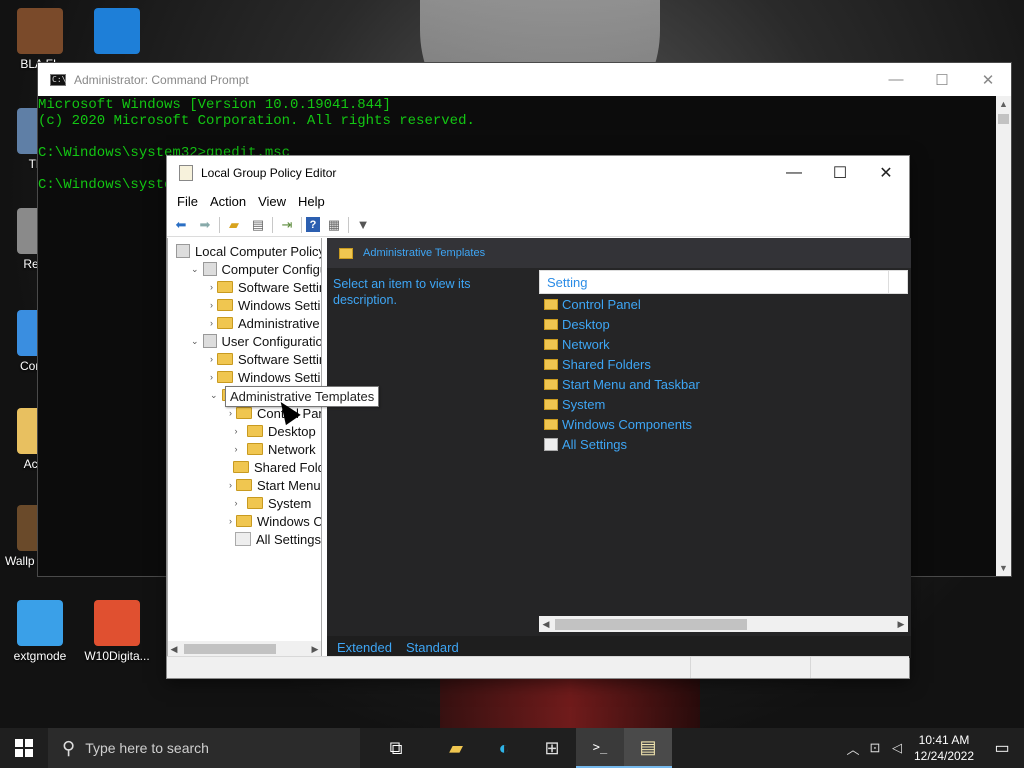  What do you see at coordinates (40, 31) in the screenshot?
I see `app-icon` at bounding box center [40, 31].